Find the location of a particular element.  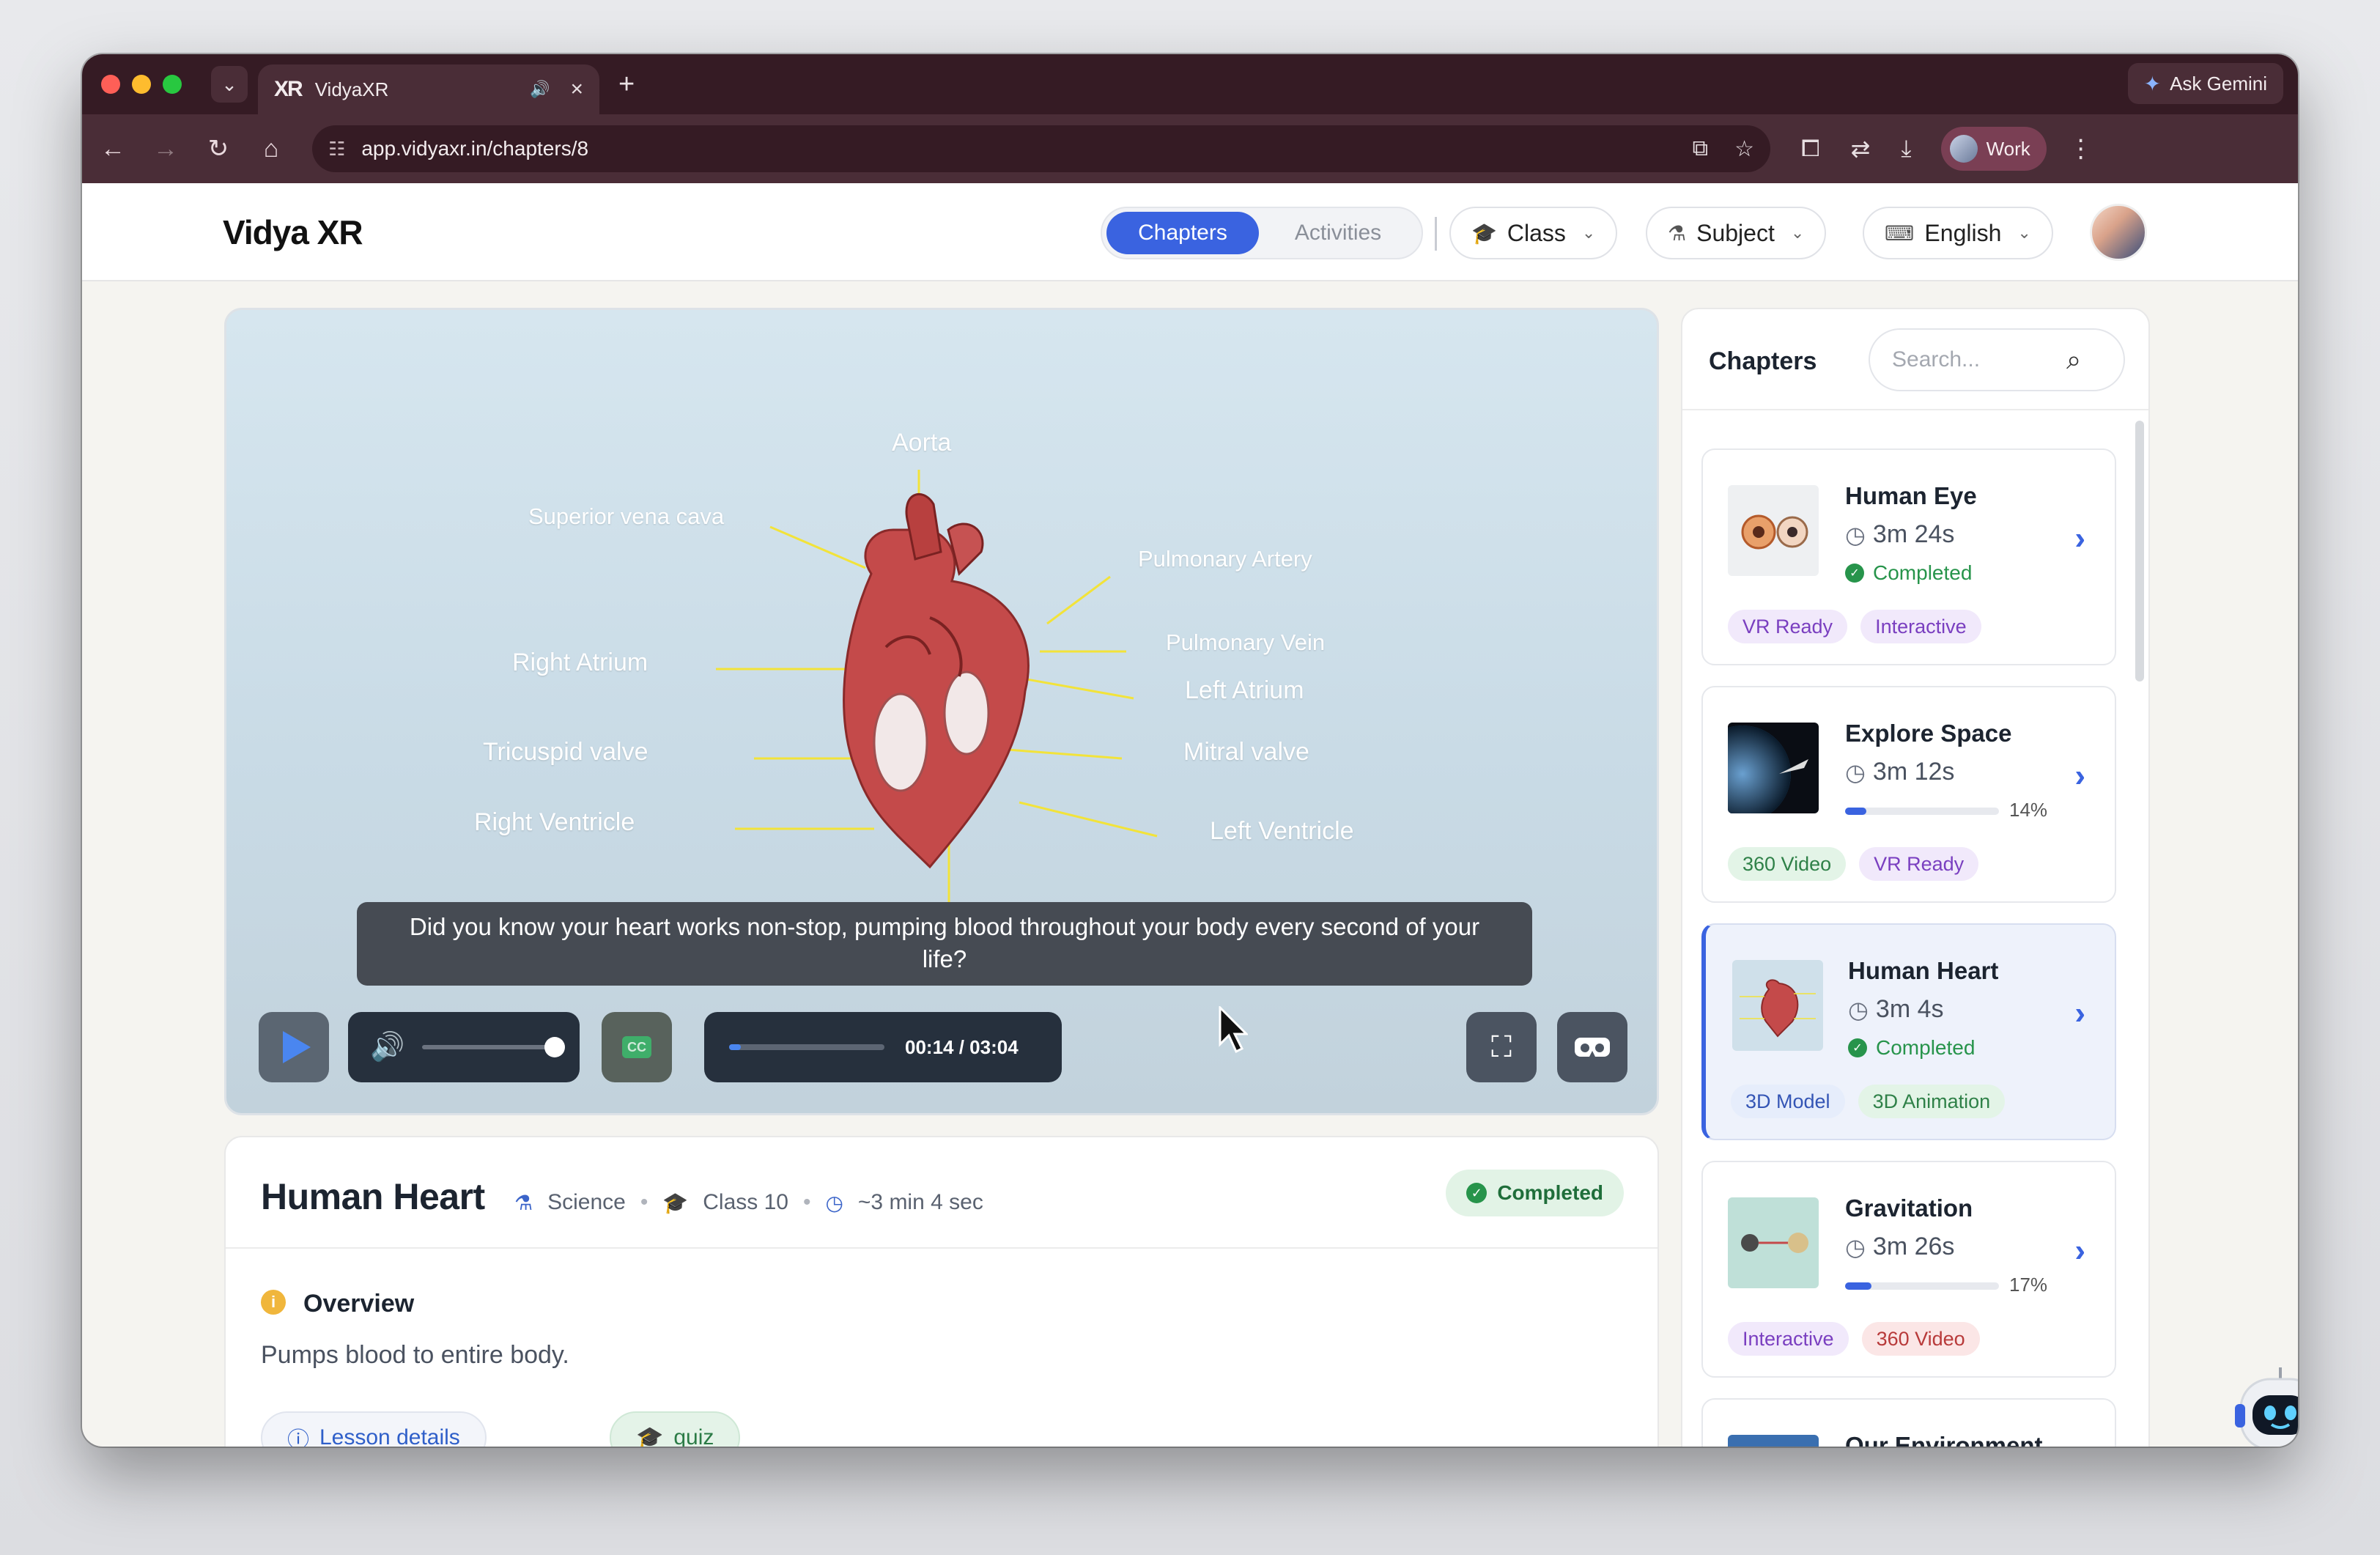

label-aorta: Aorta is located at coordinates (922, 443).